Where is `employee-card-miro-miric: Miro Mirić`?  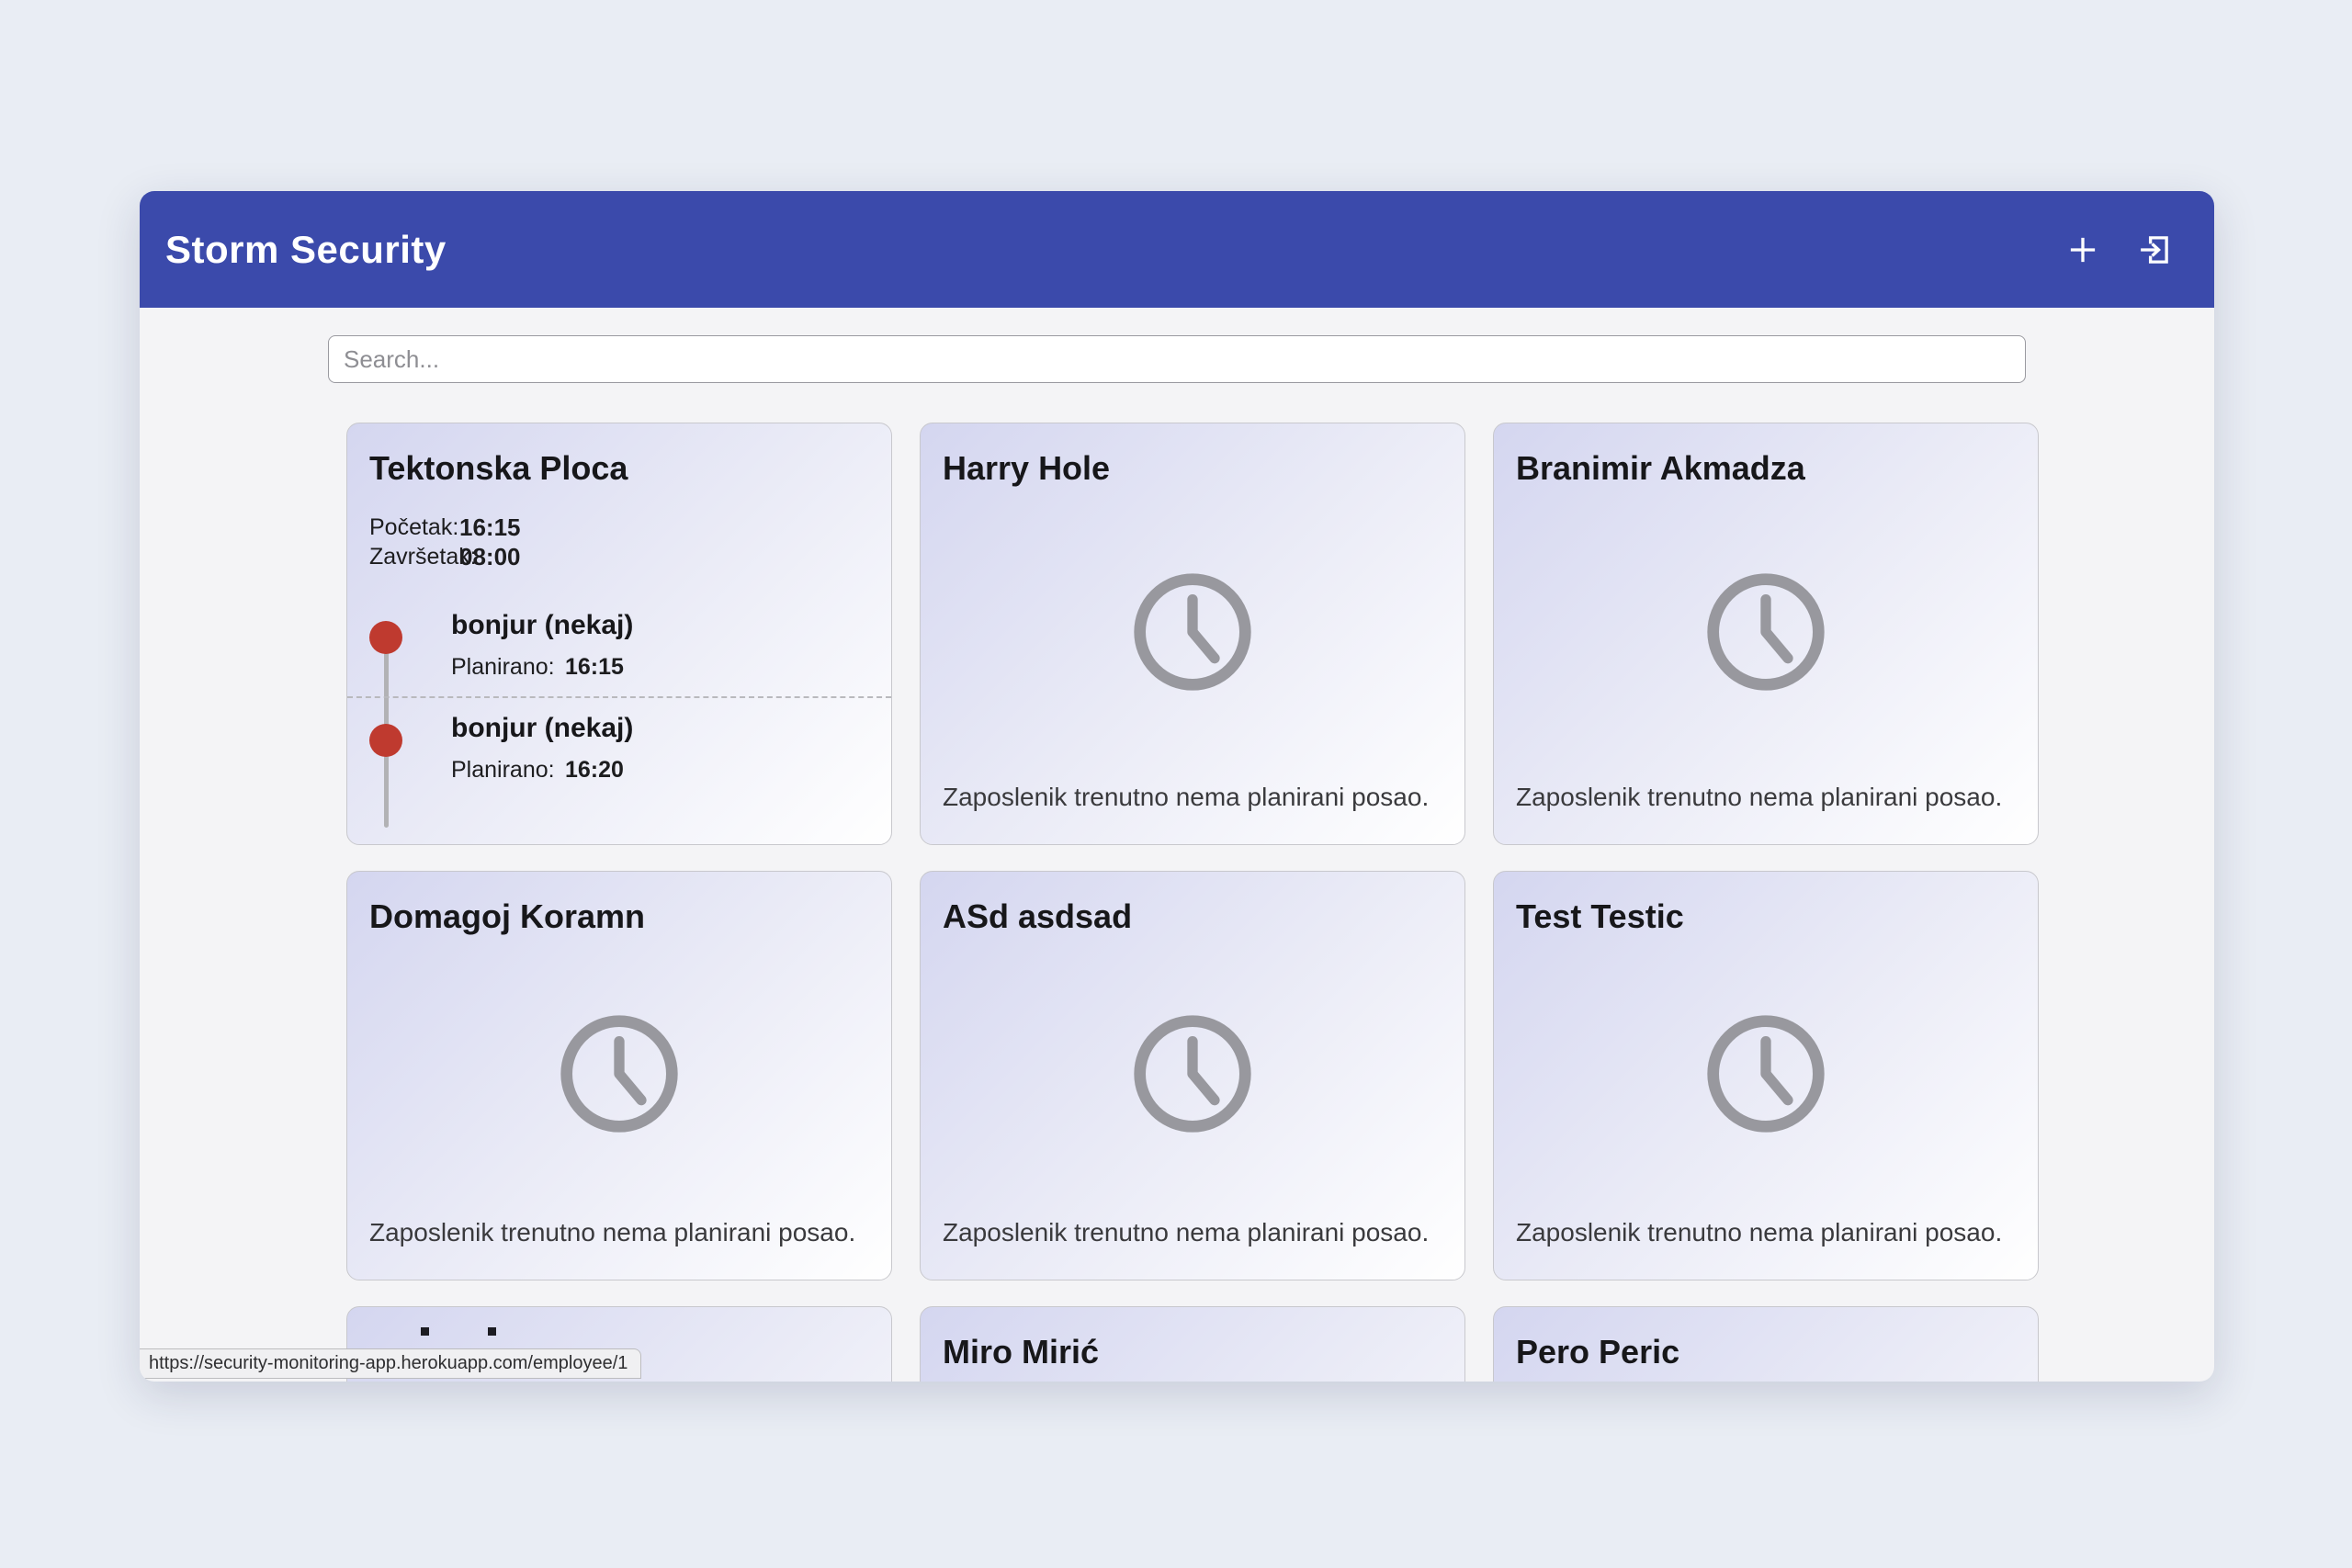 employee-card-miro-miric: Miro Mirić is located at coordinates (1192, 1344).